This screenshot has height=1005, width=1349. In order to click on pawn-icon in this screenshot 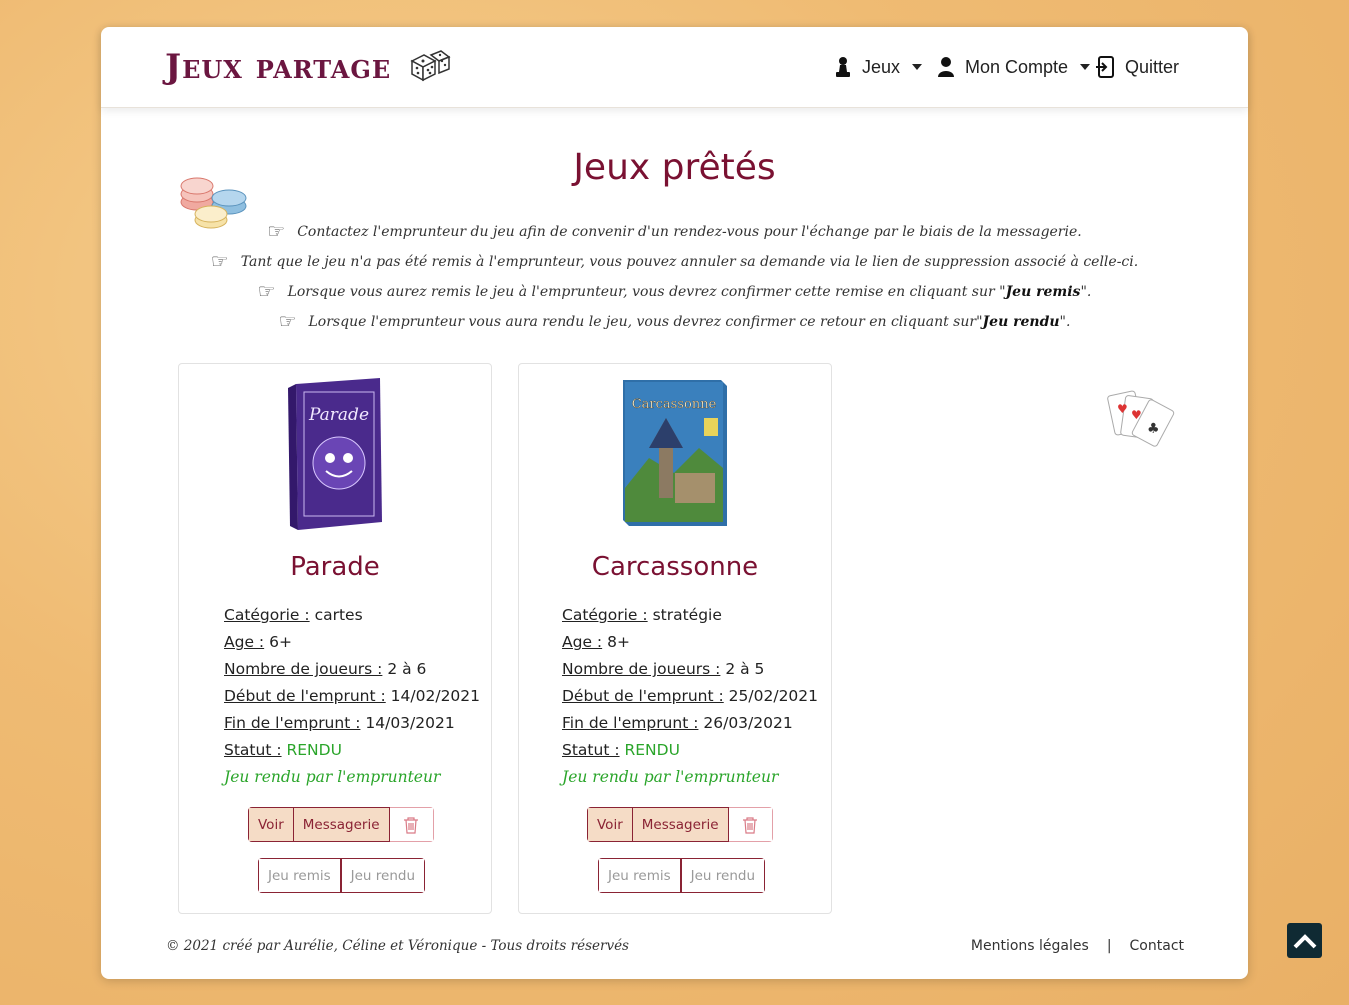, I will do `click(843, 67)`.